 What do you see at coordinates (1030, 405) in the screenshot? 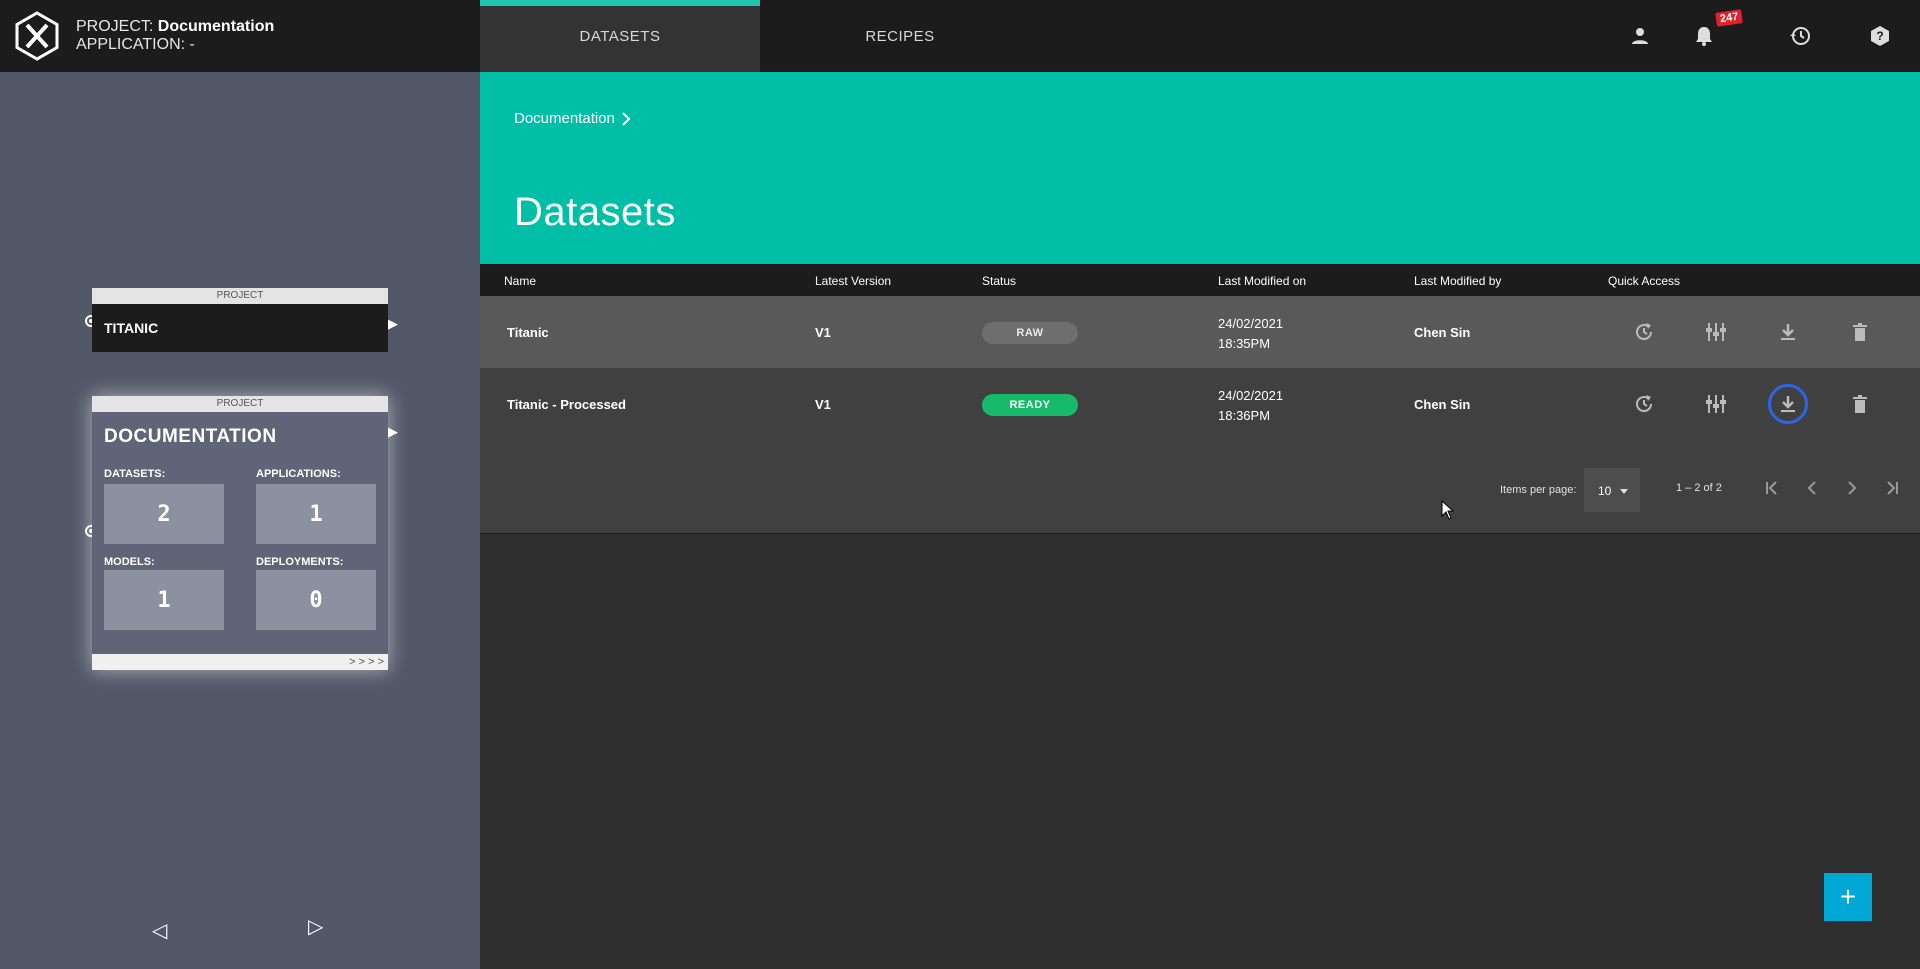
I see `status-badge: READY` at bounding box center [1030, 405].